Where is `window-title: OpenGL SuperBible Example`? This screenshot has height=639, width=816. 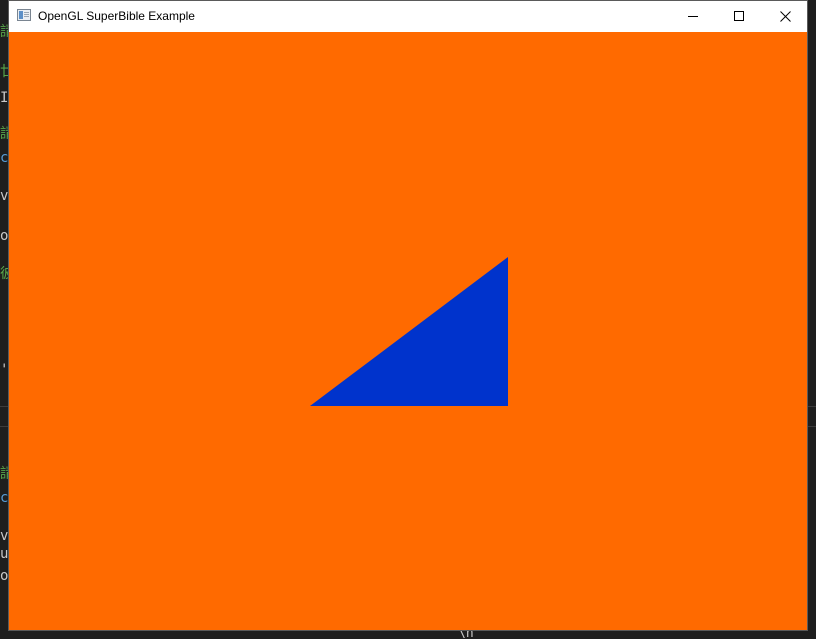 window-title: OpenGL SuperBible Example is located at coordinates (116, 16).